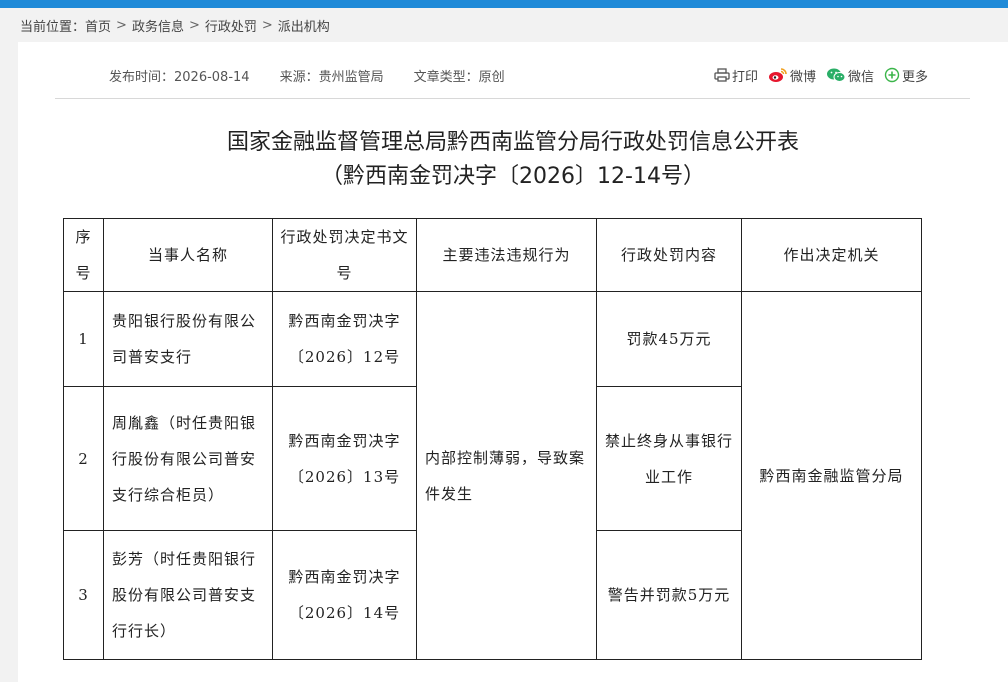 The height and width of the screenshot is (682, 1008). I want to click on cell-party: 彭芳（时任贵阳银行股份有限公司普安支行行长）, so click(188, 595).